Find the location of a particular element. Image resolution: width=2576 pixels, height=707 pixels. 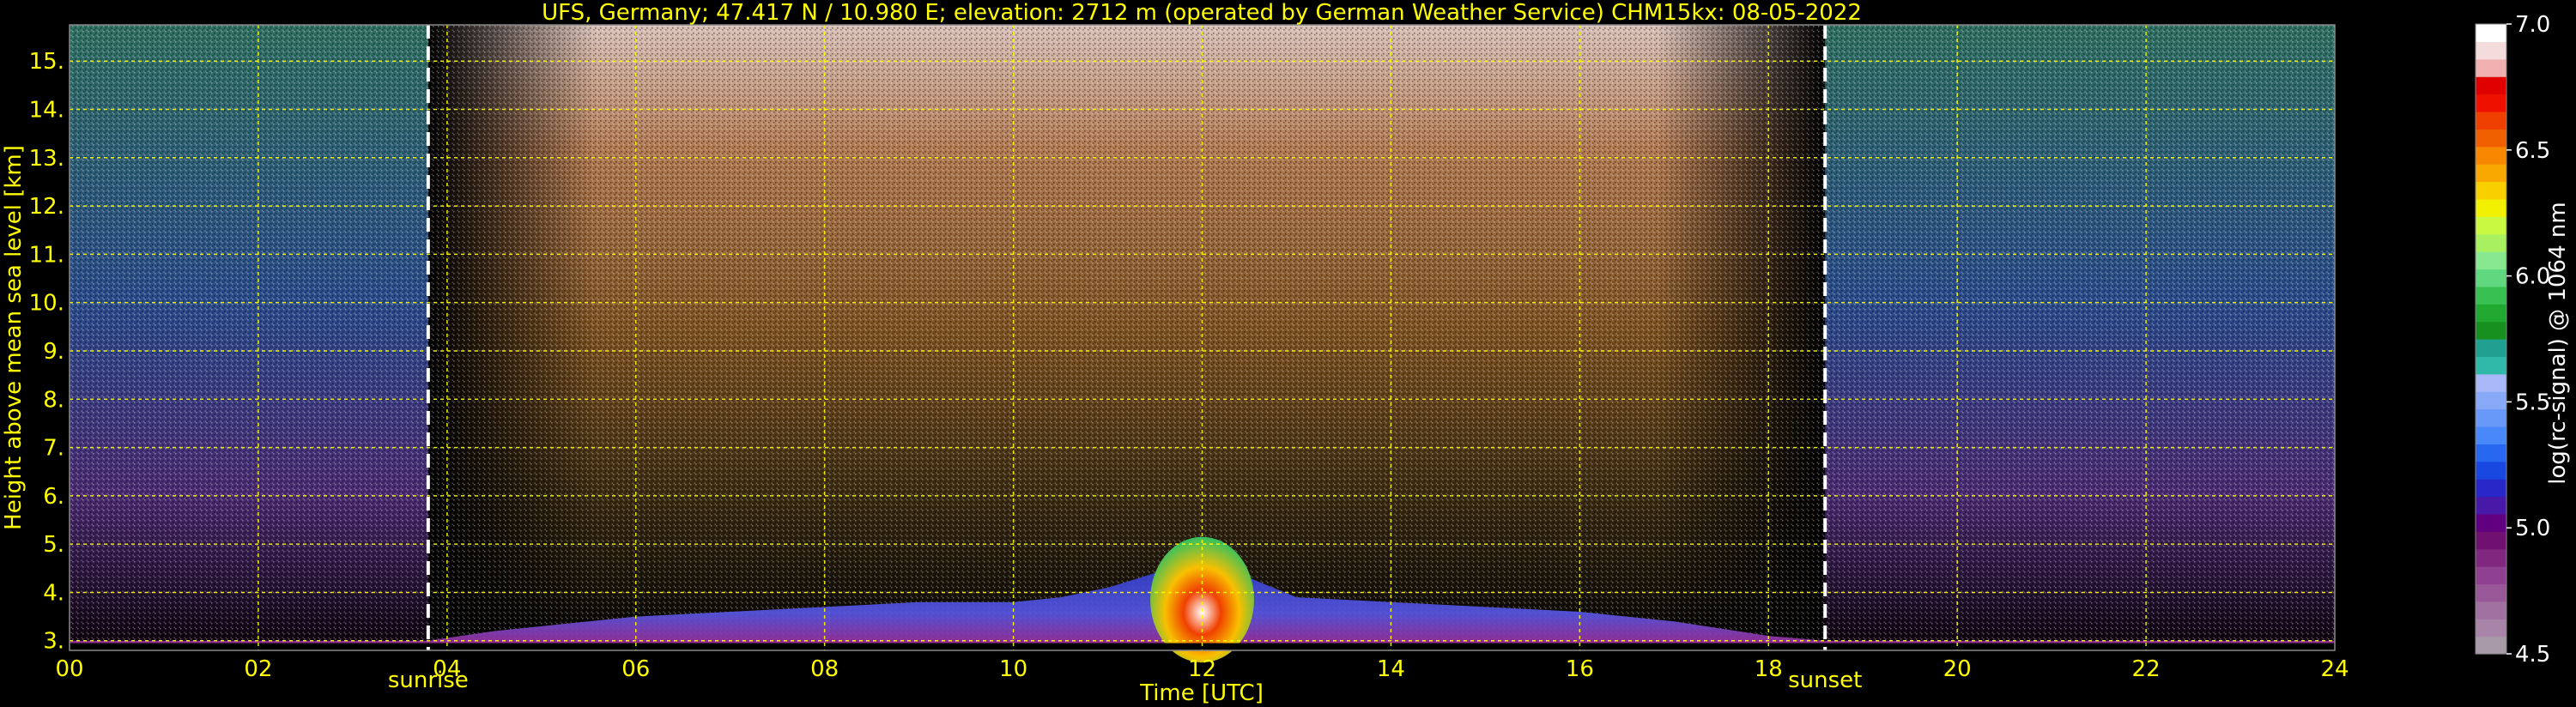

x-tick-label: 16 is located at coordinates (1580, 669).